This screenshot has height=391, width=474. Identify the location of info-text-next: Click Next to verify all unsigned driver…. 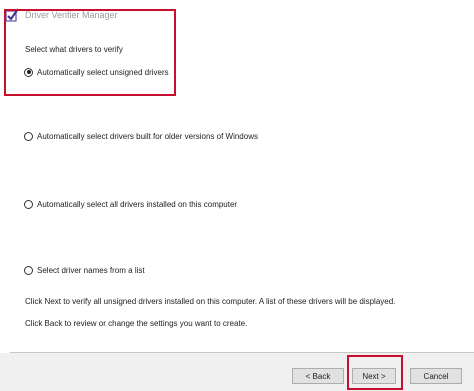
(210, 301).